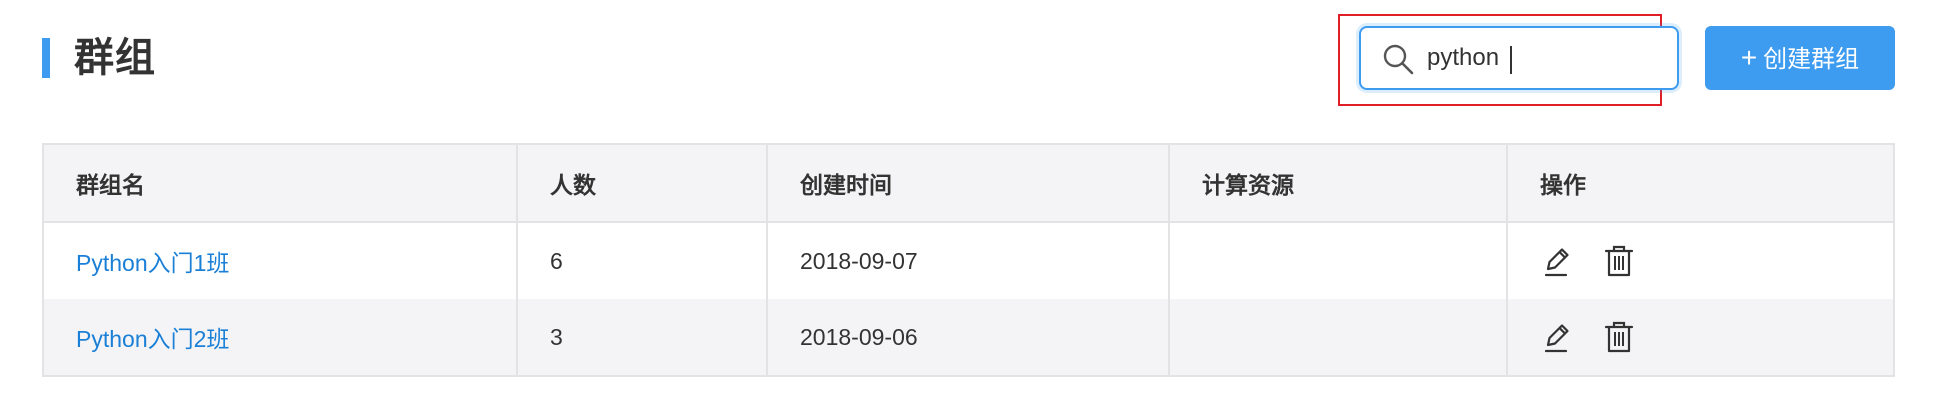  What do you see at coordinates (1511, 60) in the screenshot?
I see `text-caret` at bounding box center [1511, 60].